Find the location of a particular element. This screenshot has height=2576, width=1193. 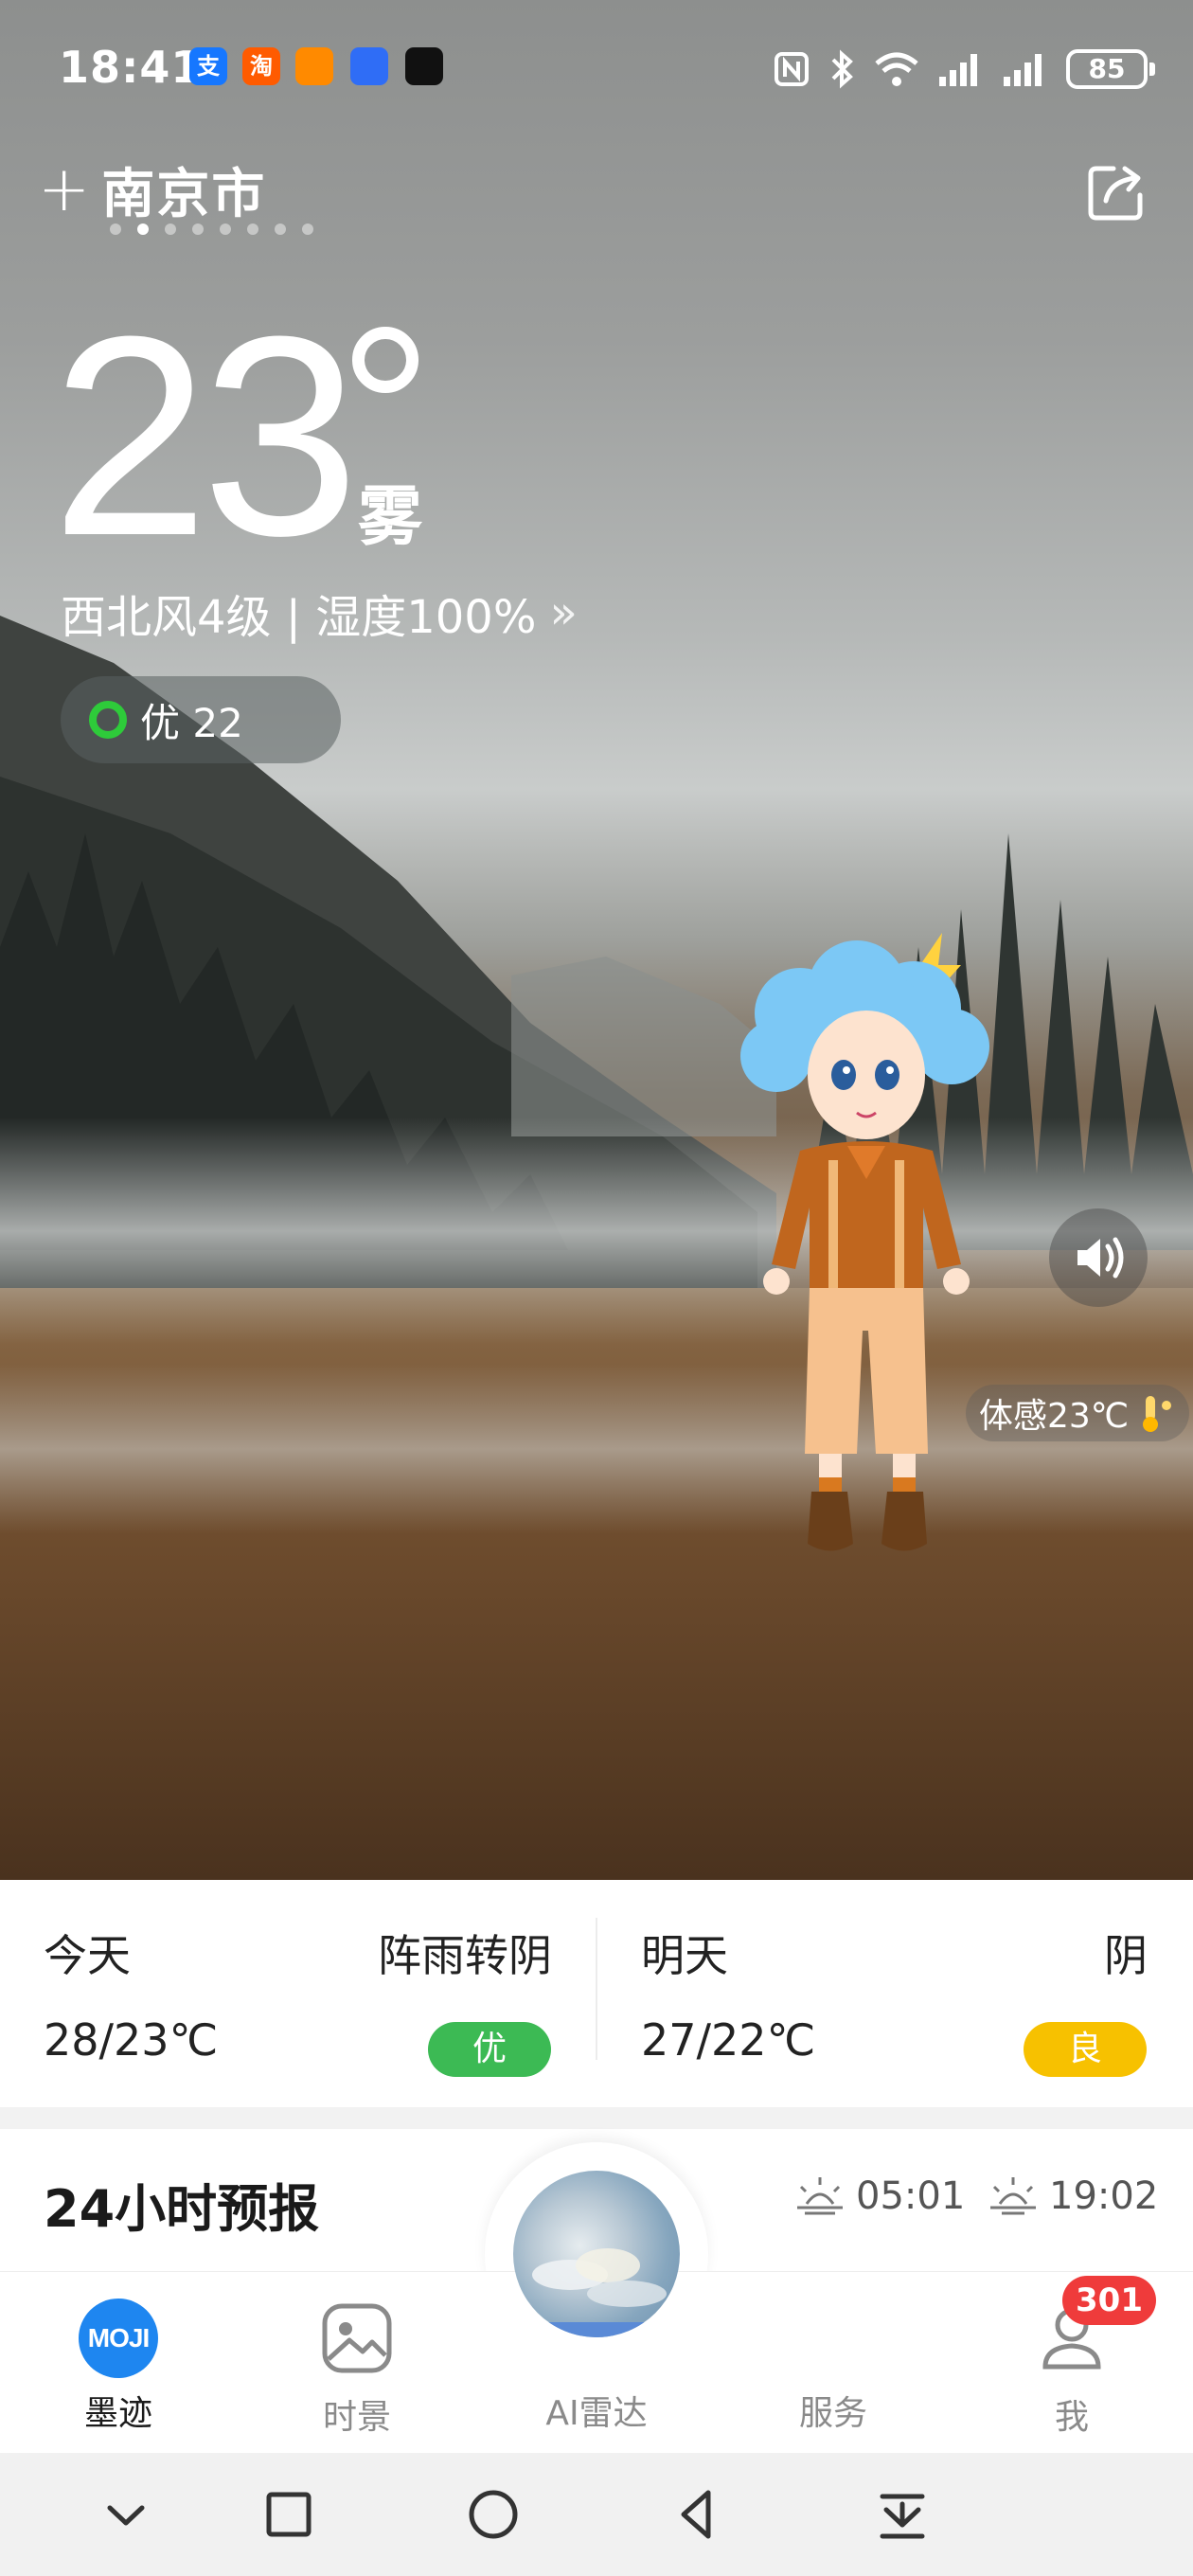

aqi-button: 优 22 is located at coordinates (201, 719).